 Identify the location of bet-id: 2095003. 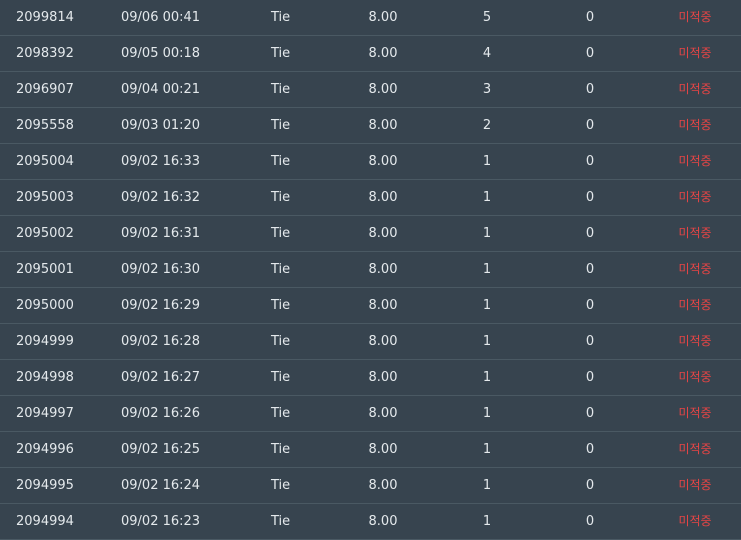
(45, 197).